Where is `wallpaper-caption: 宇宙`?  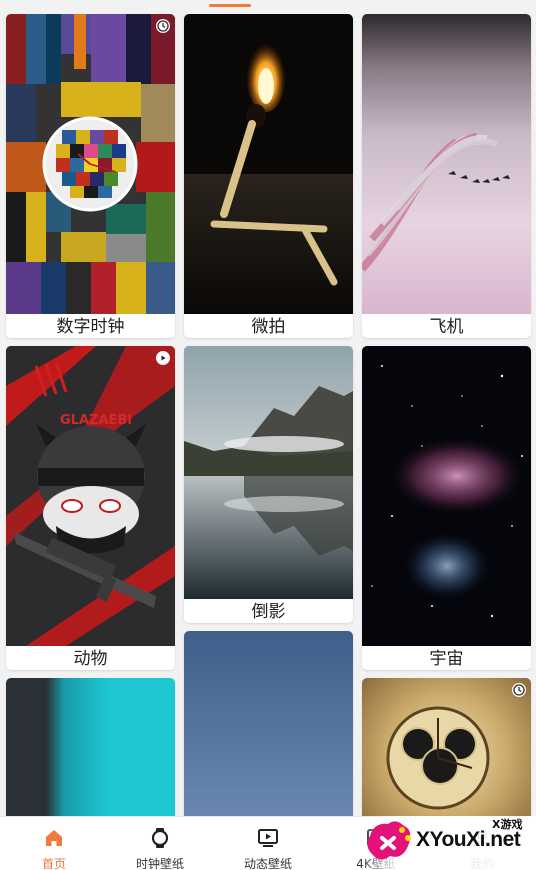 wallpaper-caption: 宇宙 is located at coordinates (446, 659).